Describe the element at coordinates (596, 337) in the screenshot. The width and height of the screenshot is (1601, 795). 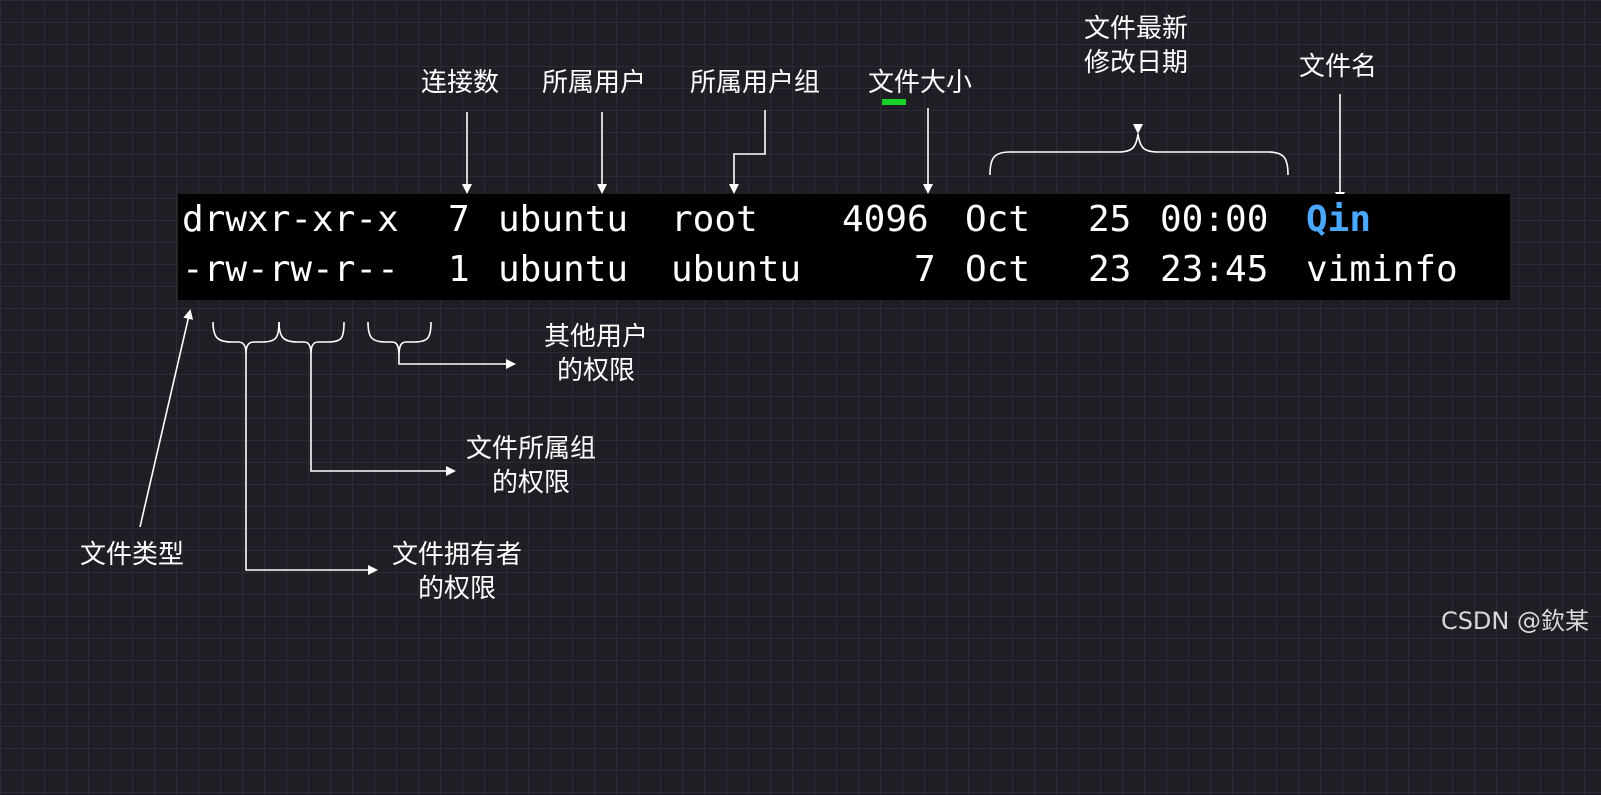
I see `others-perm-label-line1: 其他用户` at that location.